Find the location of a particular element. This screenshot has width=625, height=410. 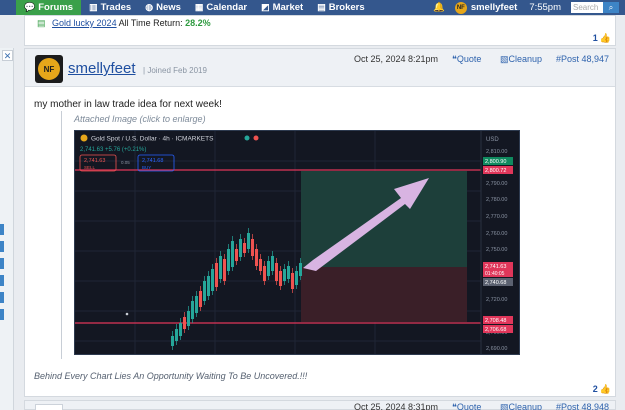

nav-market: ◩ Market is located at coordinates (281, 7).